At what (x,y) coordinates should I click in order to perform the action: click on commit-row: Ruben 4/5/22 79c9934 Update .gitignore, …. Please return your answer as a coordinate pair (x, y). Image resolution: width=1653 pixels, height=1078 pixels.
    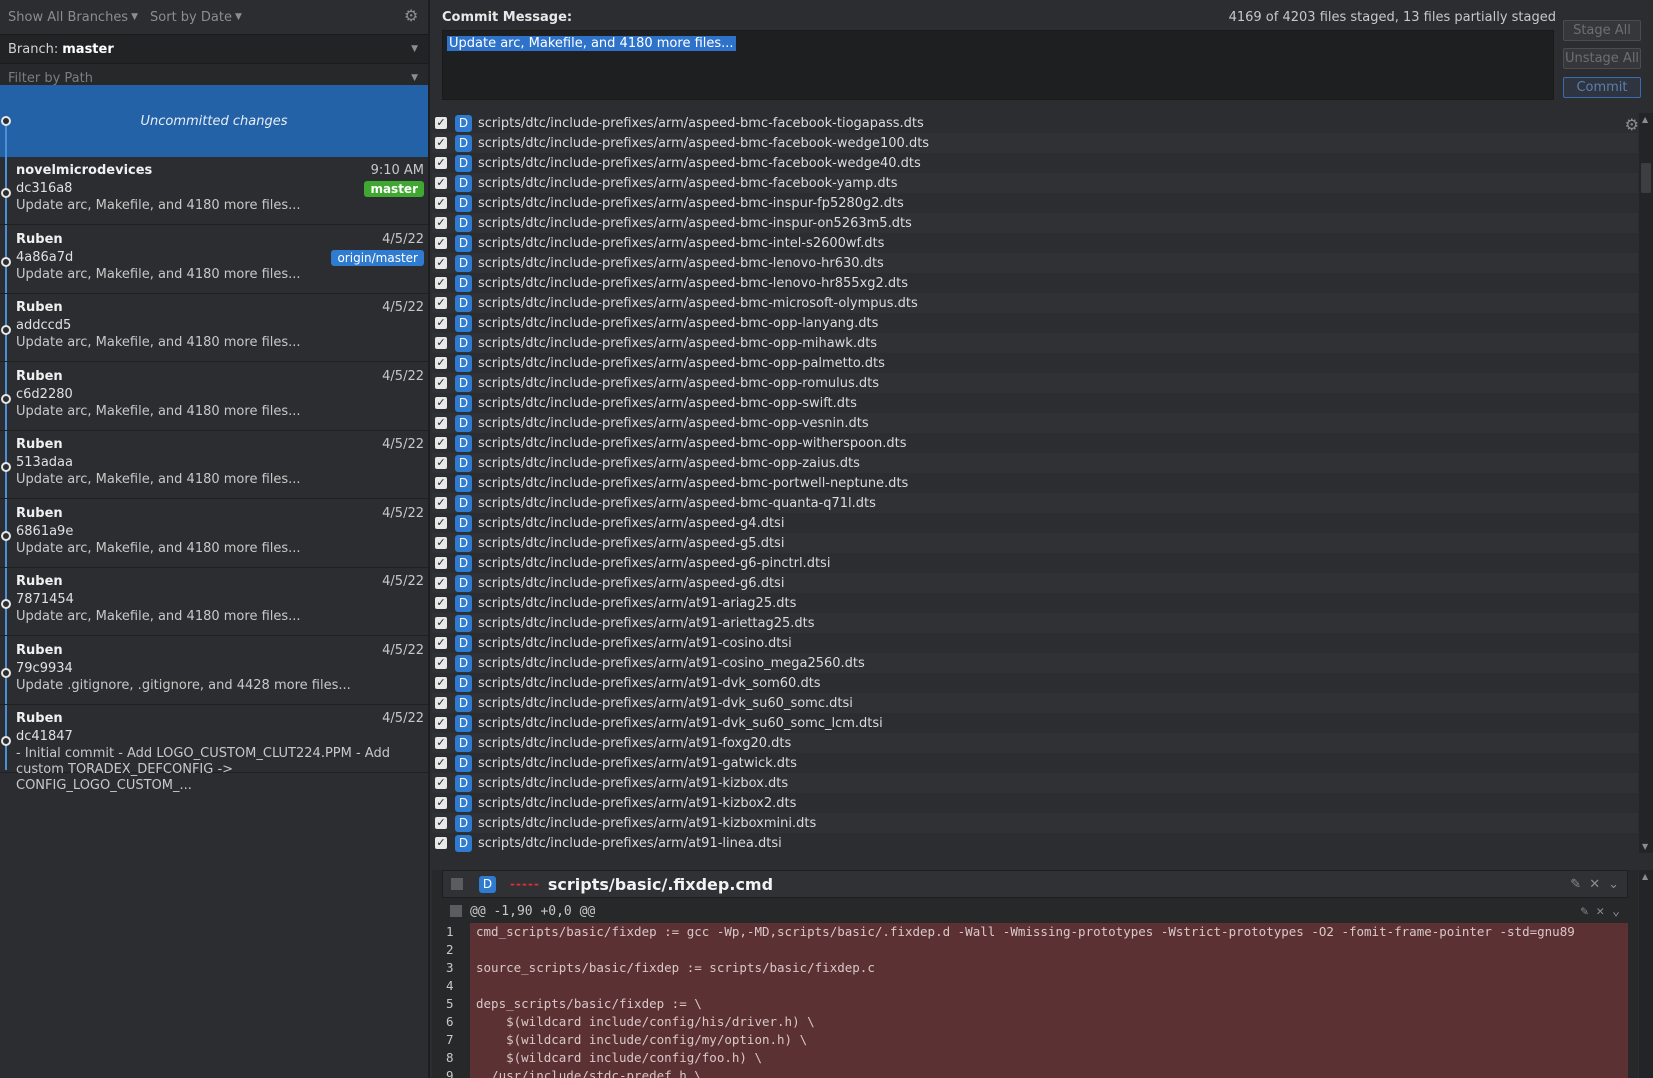
    Looking at the image, I should click on (214, 671).